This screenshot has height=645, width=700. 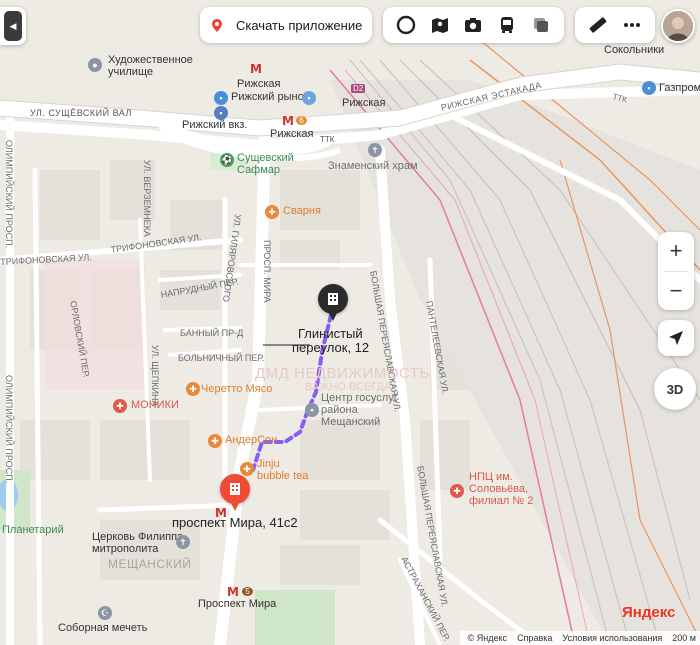 What do you see at coordinates (9, 429) in the screenshot?
I see `label-olimp-2: ОЛИМПИЙСКИЙ ПРОСП.` at bounding box center [9, 429].